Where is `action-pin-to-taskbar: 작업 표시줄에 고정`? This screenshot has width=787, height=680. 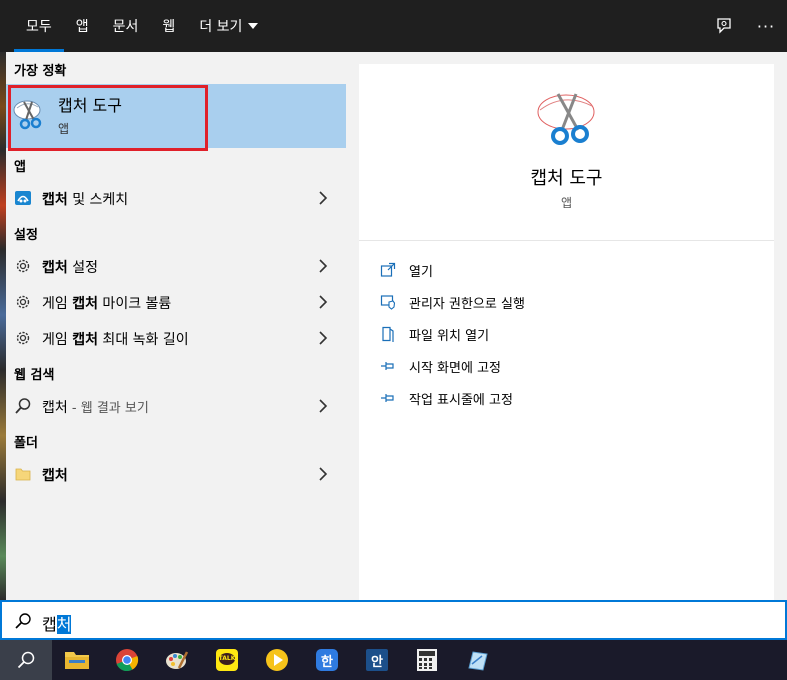
action-pin-to-taskbar: 작업 표시줄에 고정 is located at coordinates (446, 398).